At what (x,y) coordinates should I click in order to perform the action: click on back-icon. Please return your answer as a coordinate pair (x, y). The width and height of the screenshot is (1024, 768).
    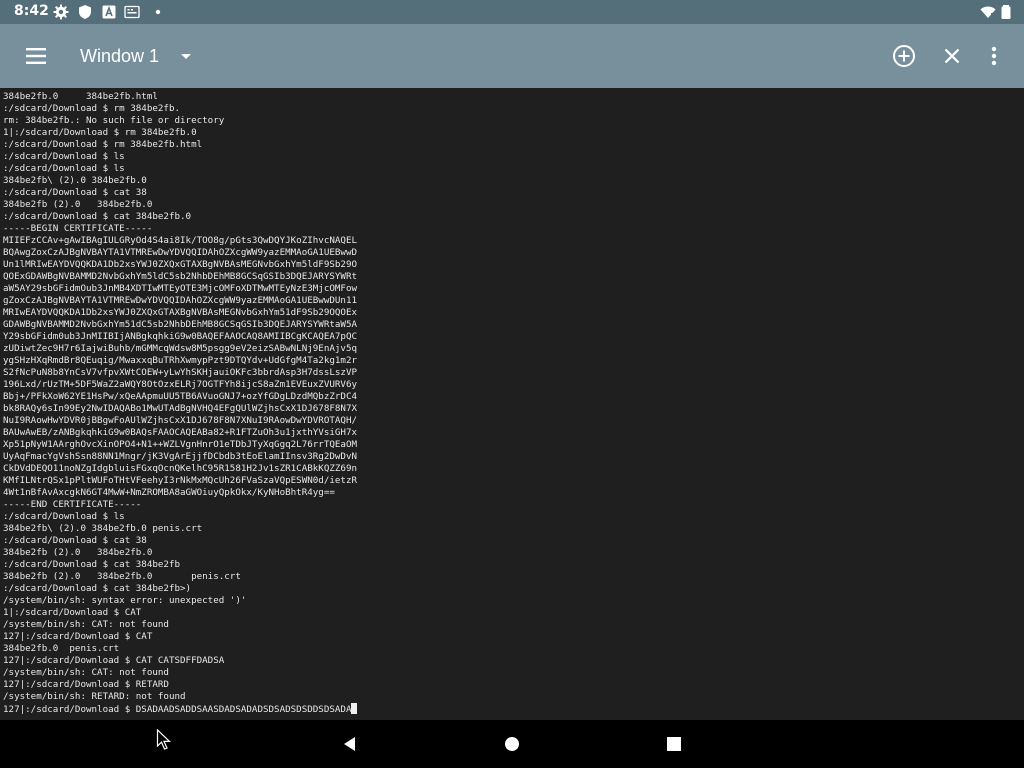
    Looking at the image, I should click on (350, 744).